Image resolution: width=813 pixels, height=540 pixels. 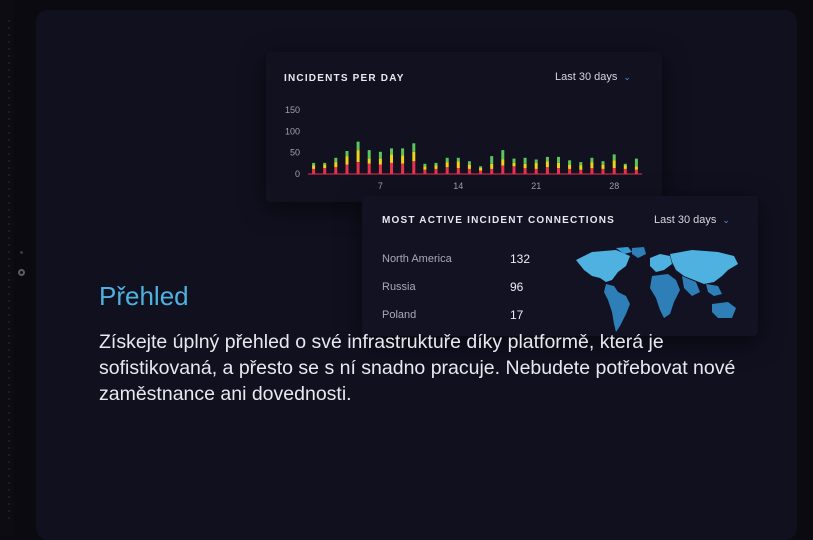 What do you see at coordinates (520, 259) in the screenshot?
I see `connection-count: 132` at bounding box center [520, 259].